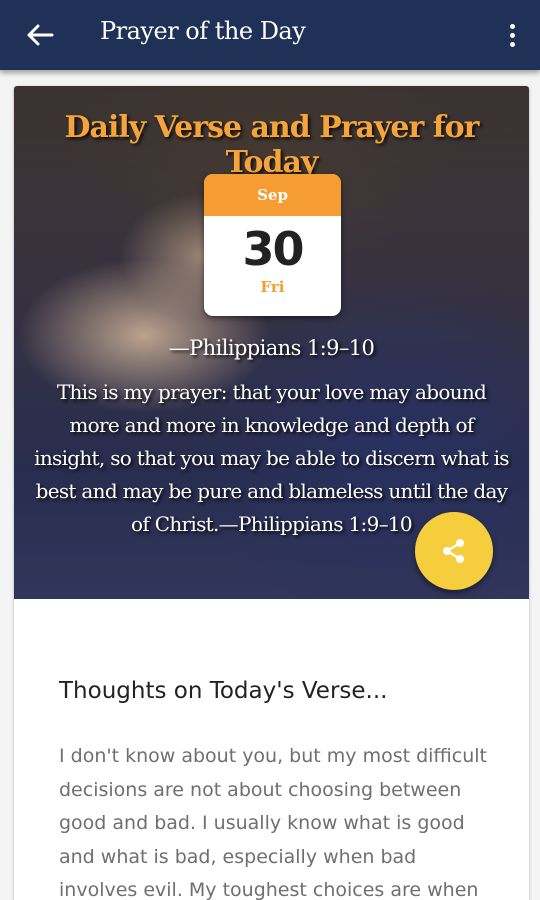  I want to click on arrow-left-icon, so click(40, 35).